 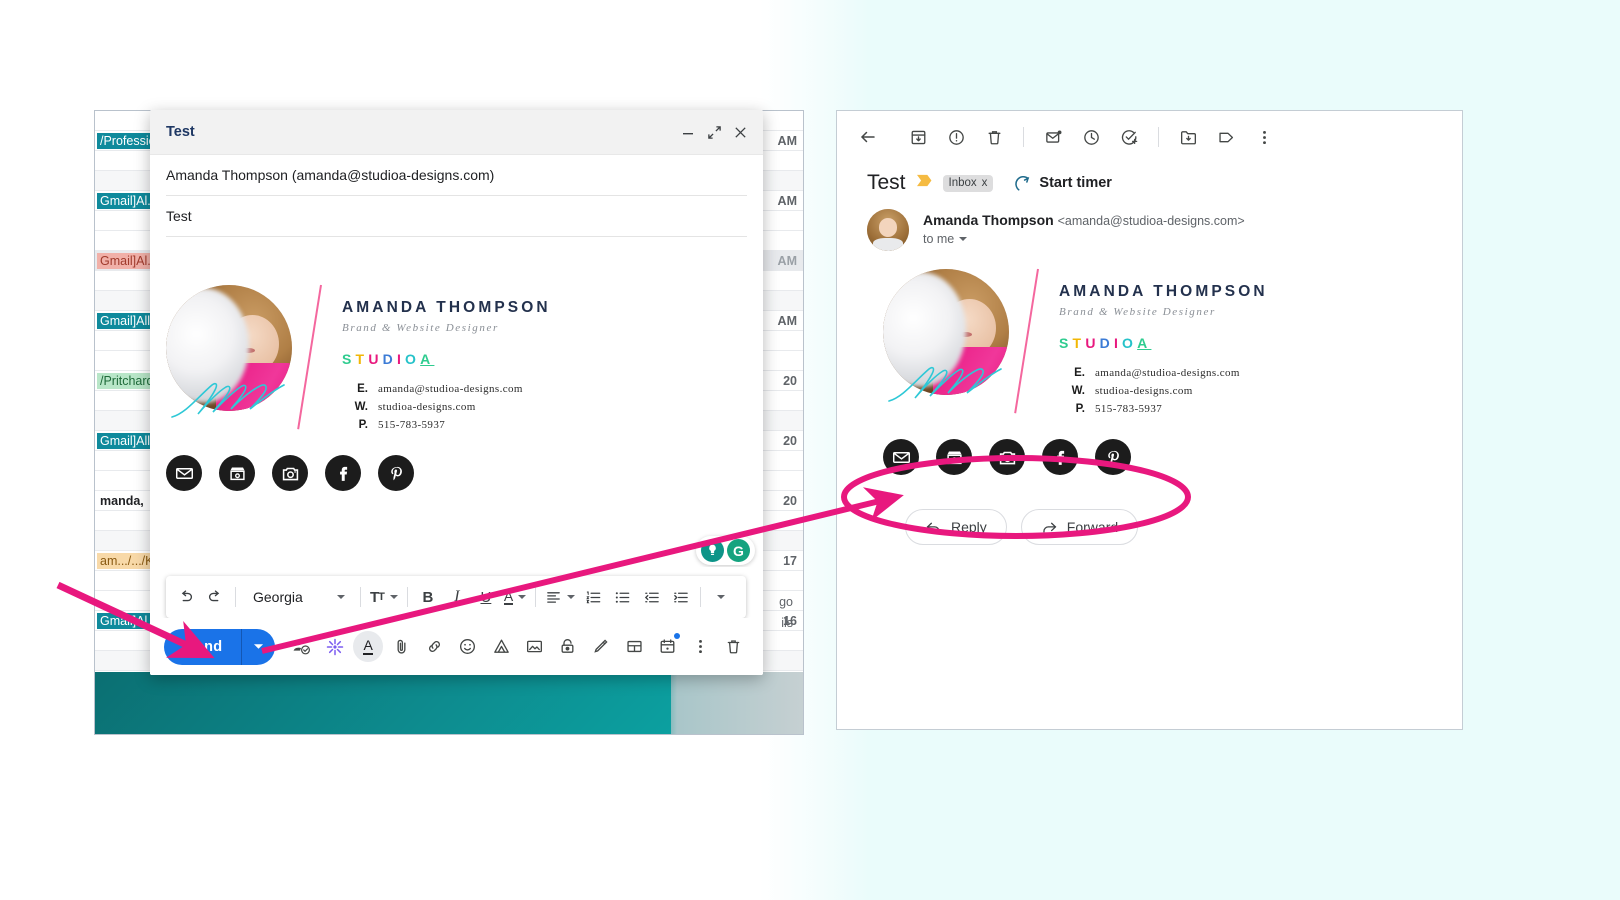 What do you see at coordinates (534, 646) in the screenshot?
I see `insert-photo-icon` at bounding box center [534, 646].